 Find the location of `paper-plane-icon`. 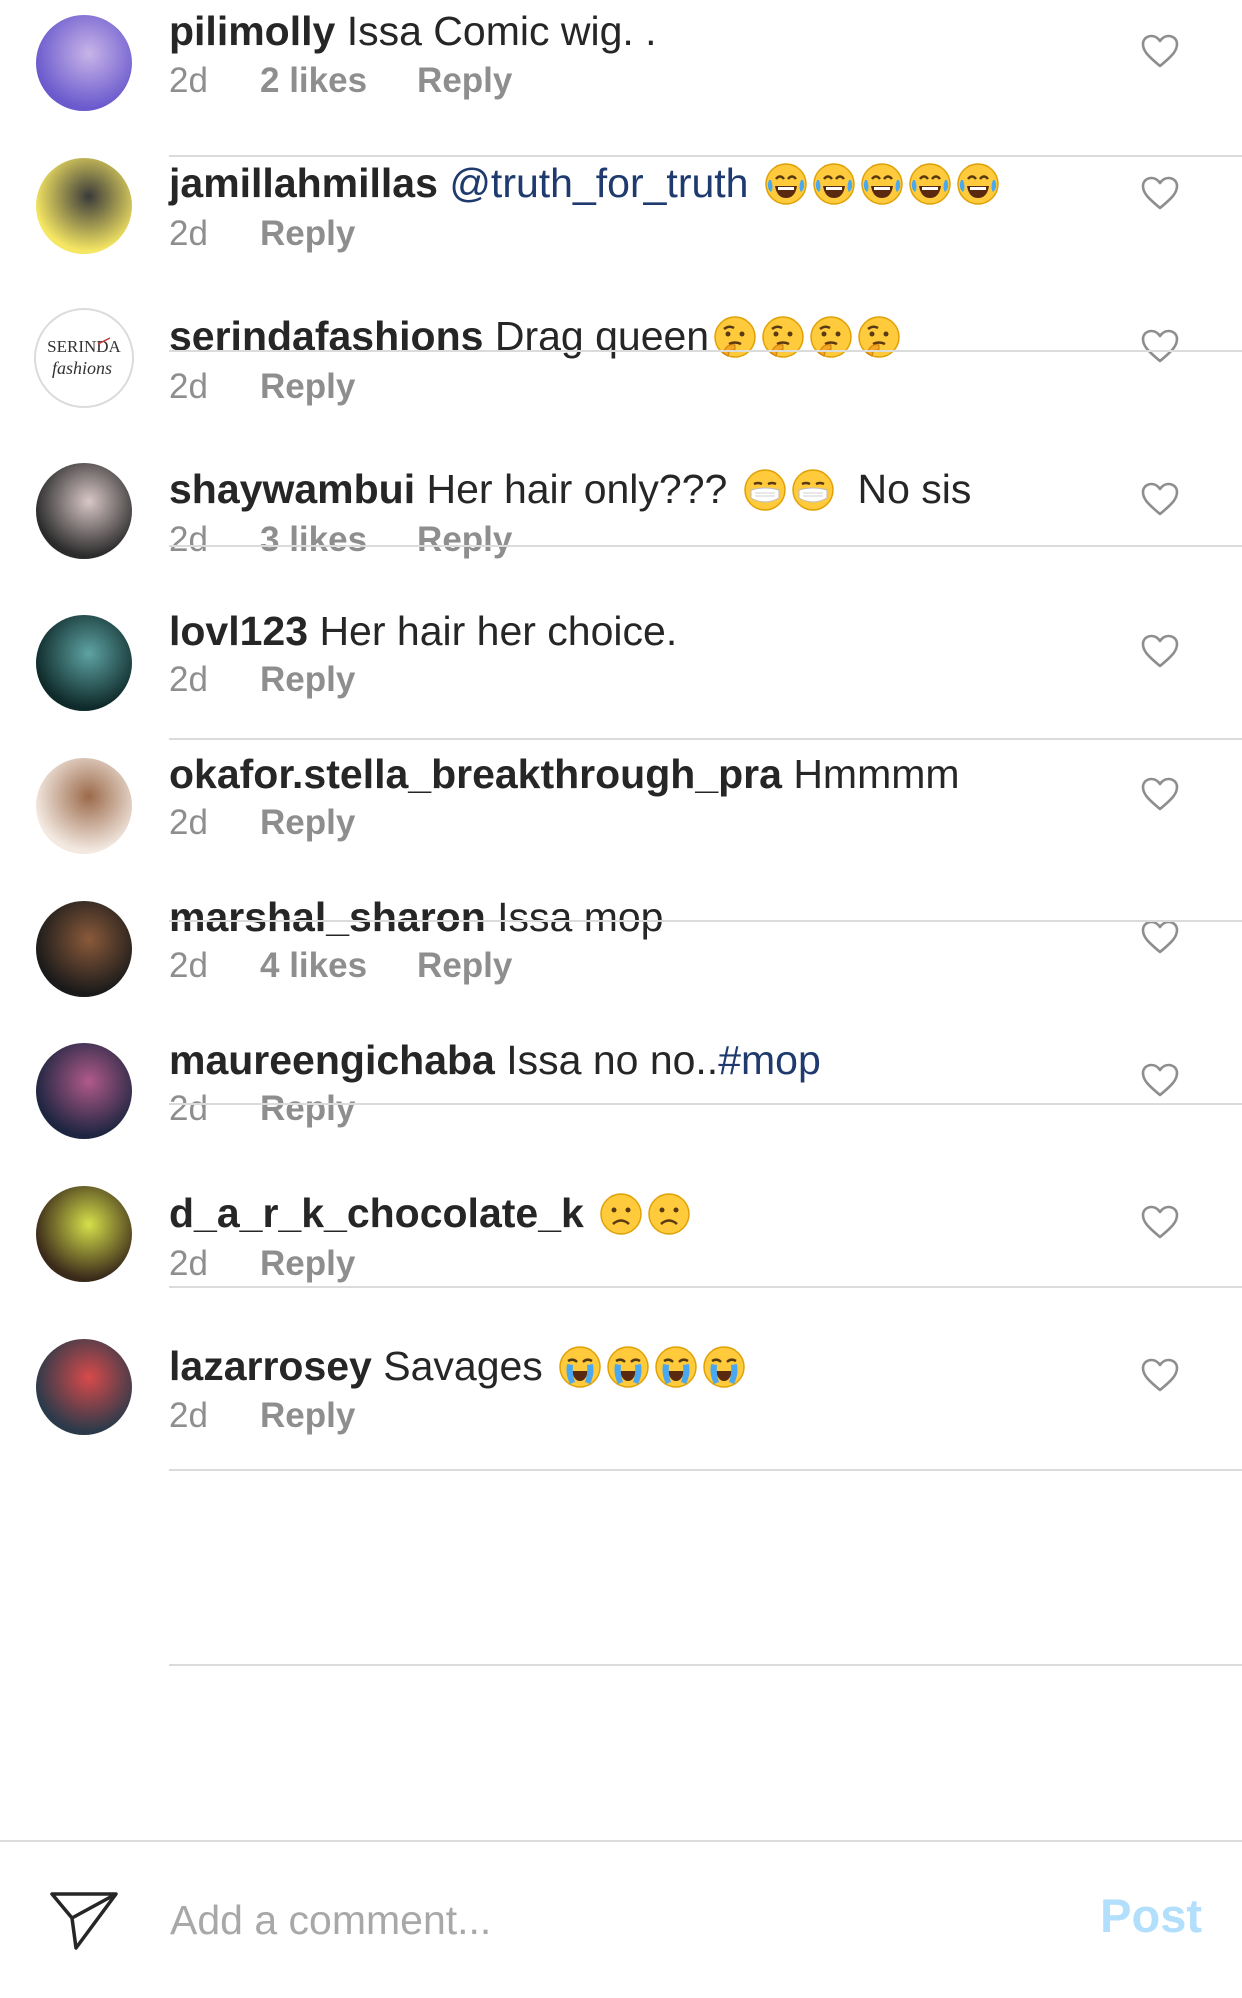

paper-plane-icon is located at coordinates (84, 1920).